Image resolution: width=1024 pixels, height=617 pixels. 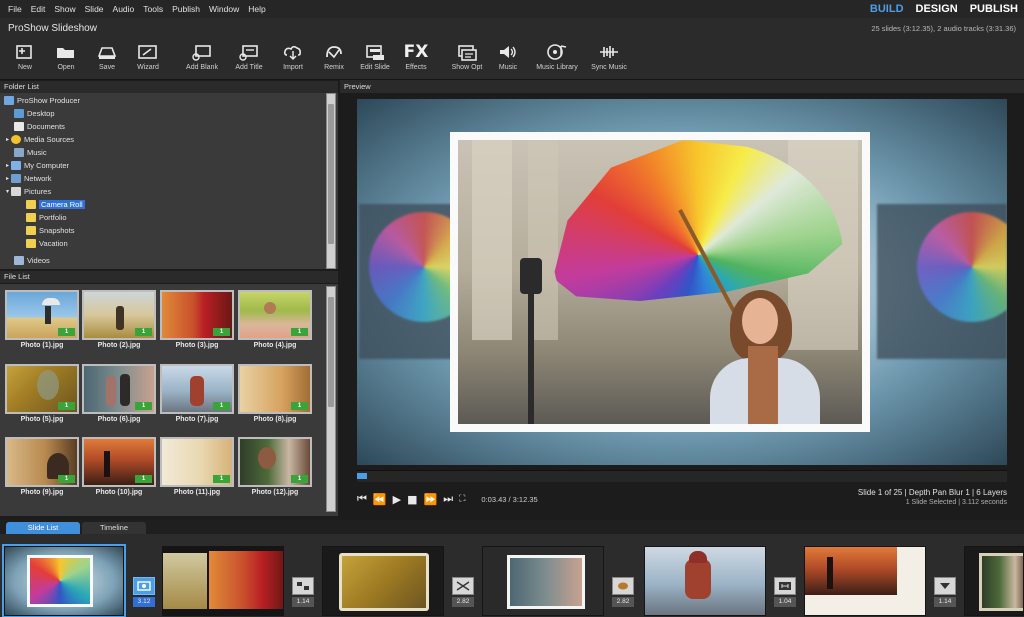 What do you see at coordinates (47, 243) in the screenshot?
I see `tree-item-vacation: Vacation` at bounding box center [47, 243].